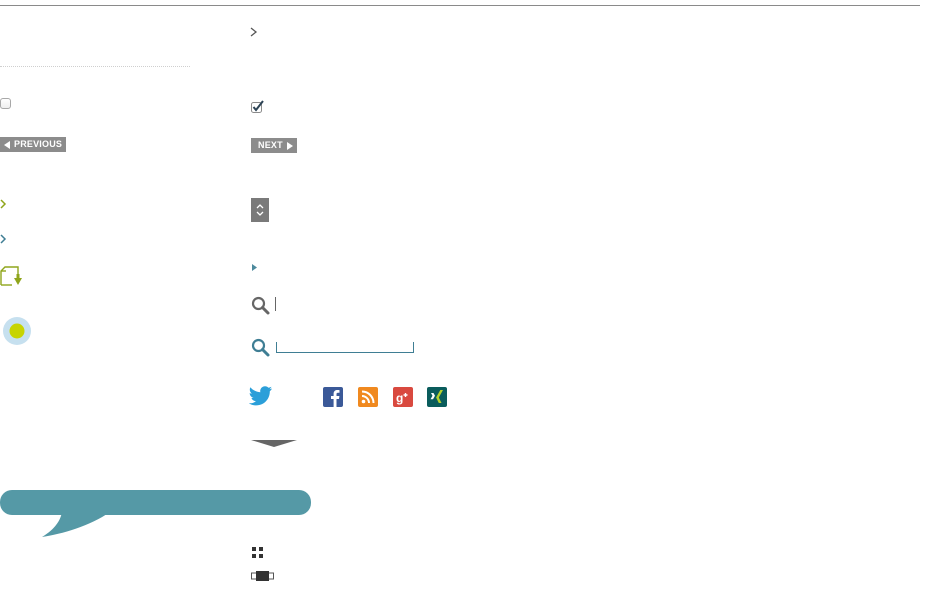  I want to click on slider-handle-icon, so click(263, 576).